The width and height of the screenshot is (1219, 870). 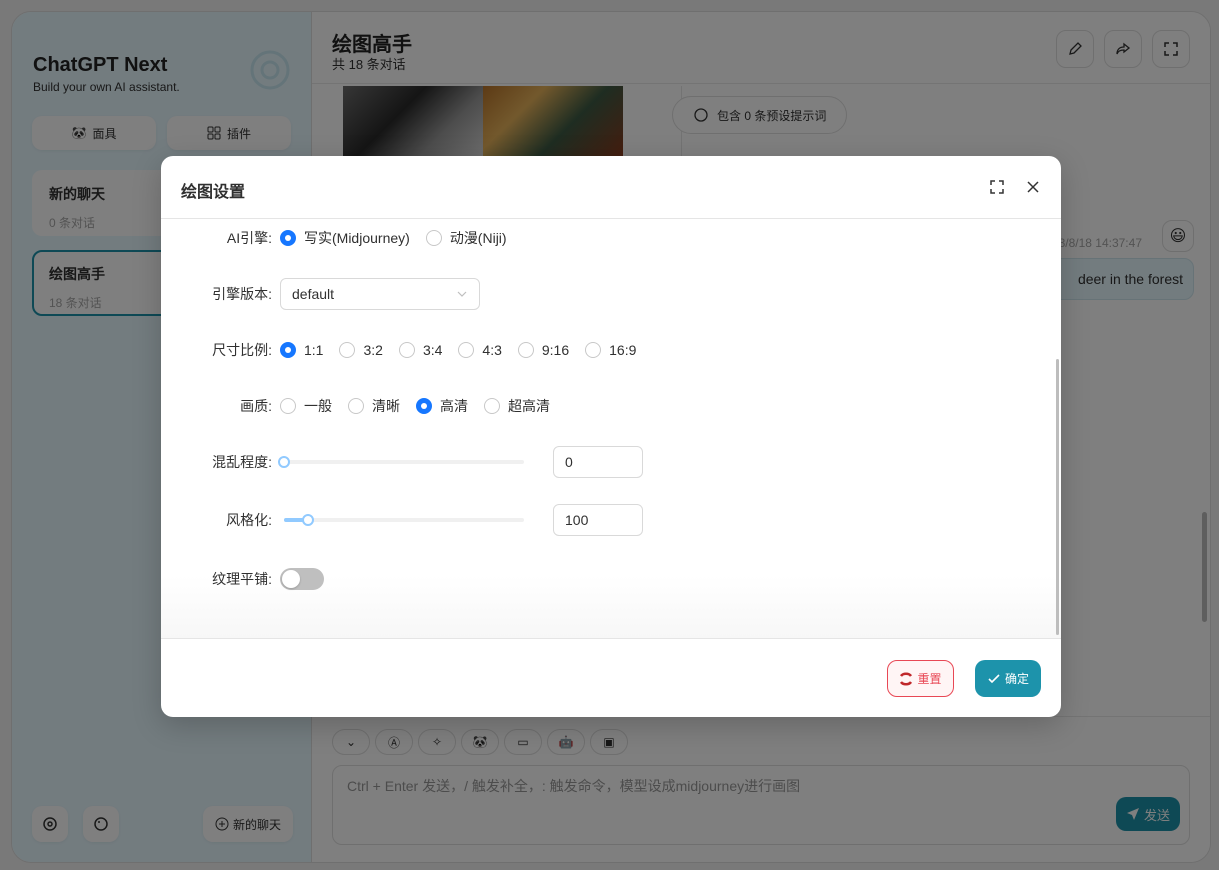 What do you see at coordinates (318, 406) in the screenshot?
I see `option-label: 一般` at bounding box center [318, 406].